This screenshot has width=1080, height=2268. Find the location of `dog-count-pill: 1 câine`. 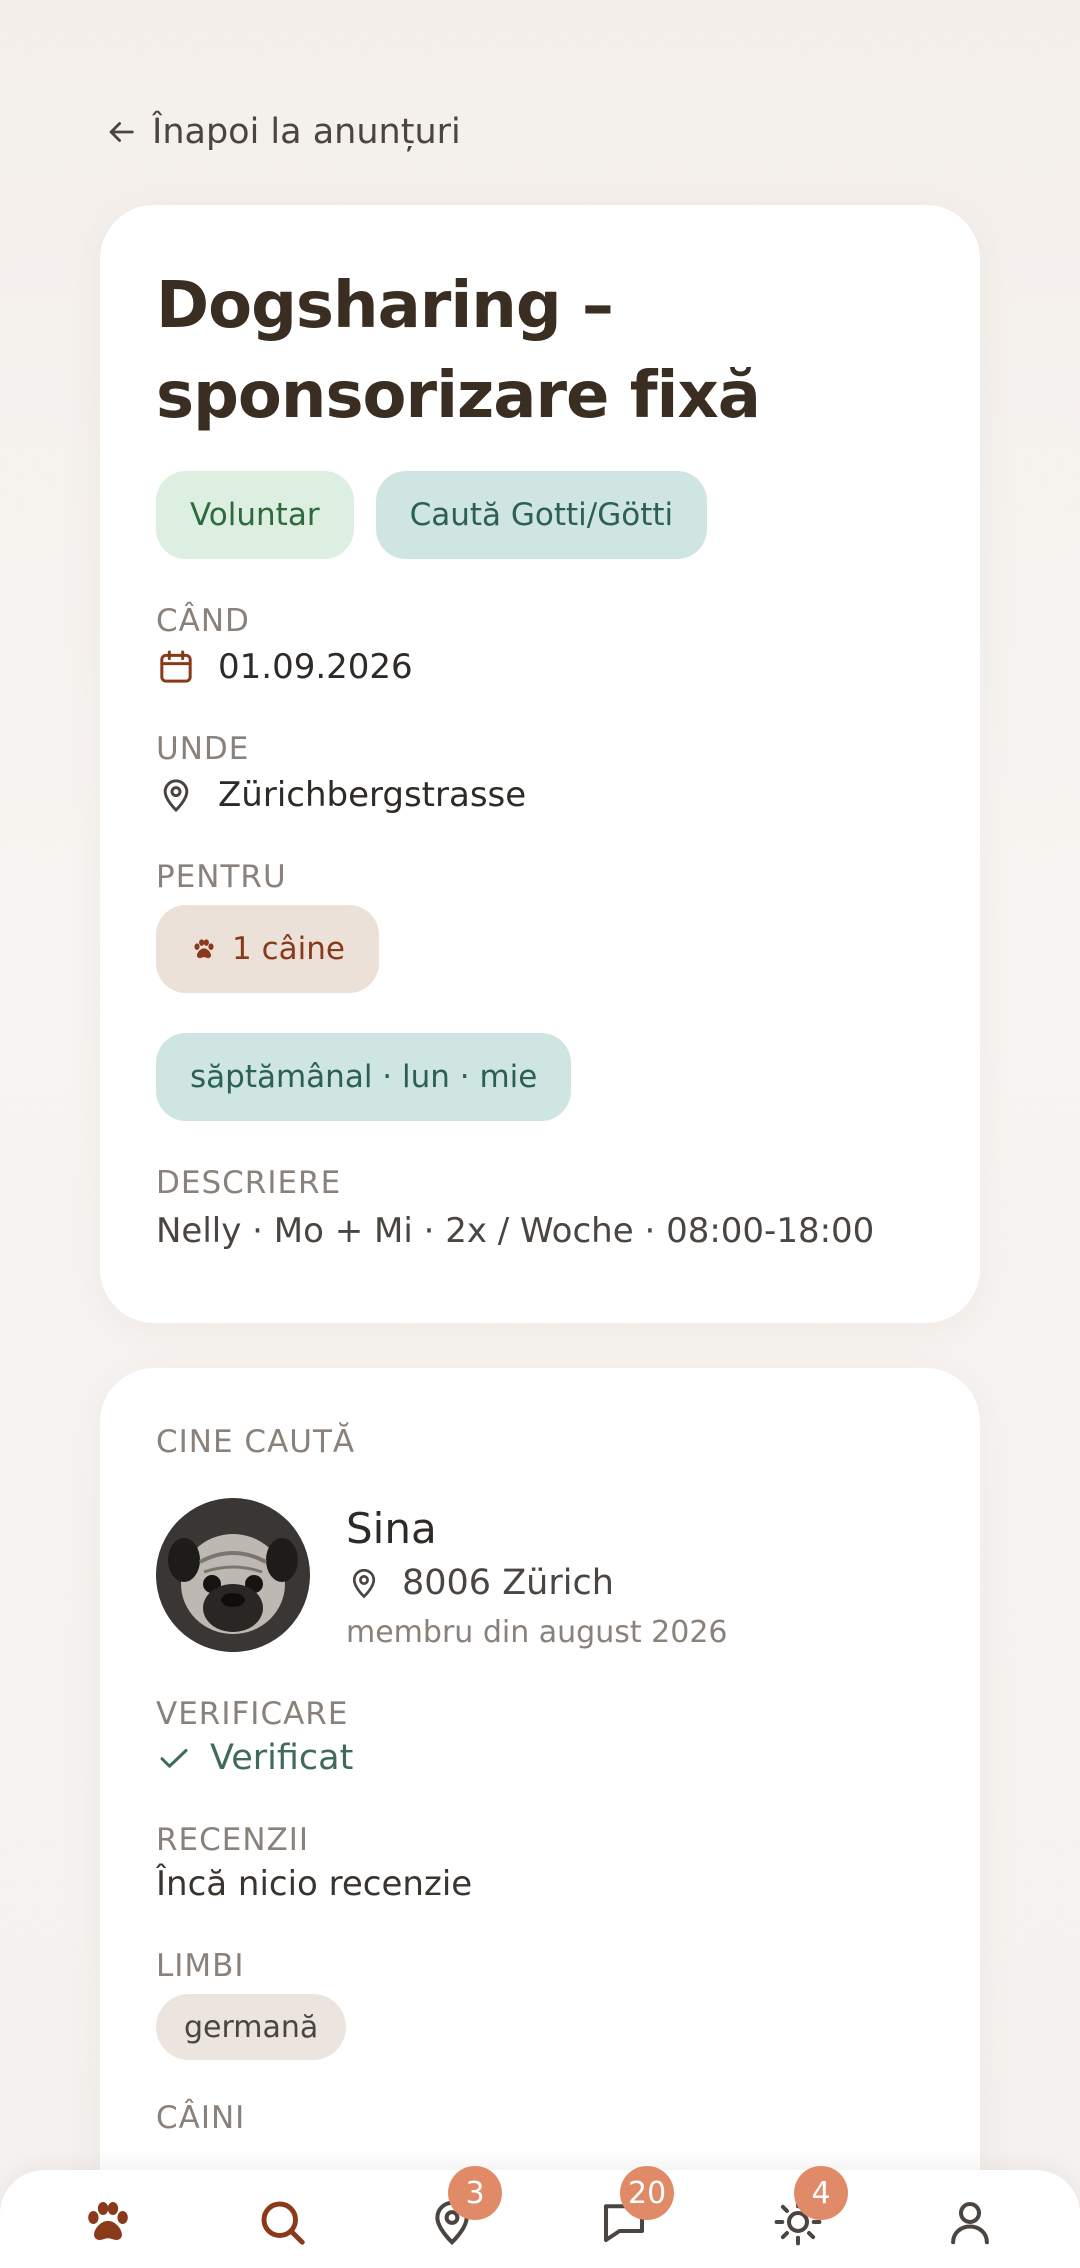

dog-count-pill: 1 câine is located at coordinates (267, 949).